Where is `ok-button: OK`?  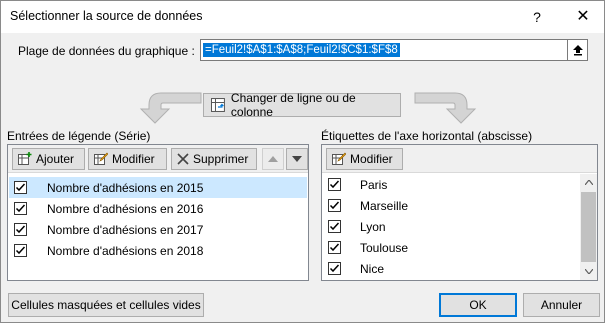 ok-button: OK is located at coordinates (478, 305).